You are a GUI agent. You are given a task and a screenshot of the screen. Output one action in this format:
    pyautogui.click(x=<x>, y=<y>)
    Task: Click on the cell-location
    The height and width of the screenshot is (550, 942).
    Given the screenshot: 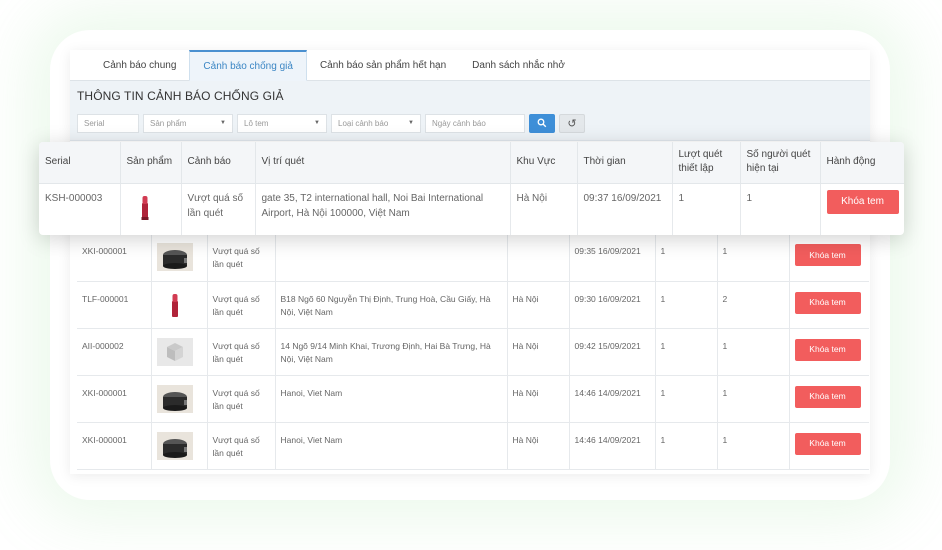 What is the action you would take?
    pyautogui.click(x=390, y=258)
    